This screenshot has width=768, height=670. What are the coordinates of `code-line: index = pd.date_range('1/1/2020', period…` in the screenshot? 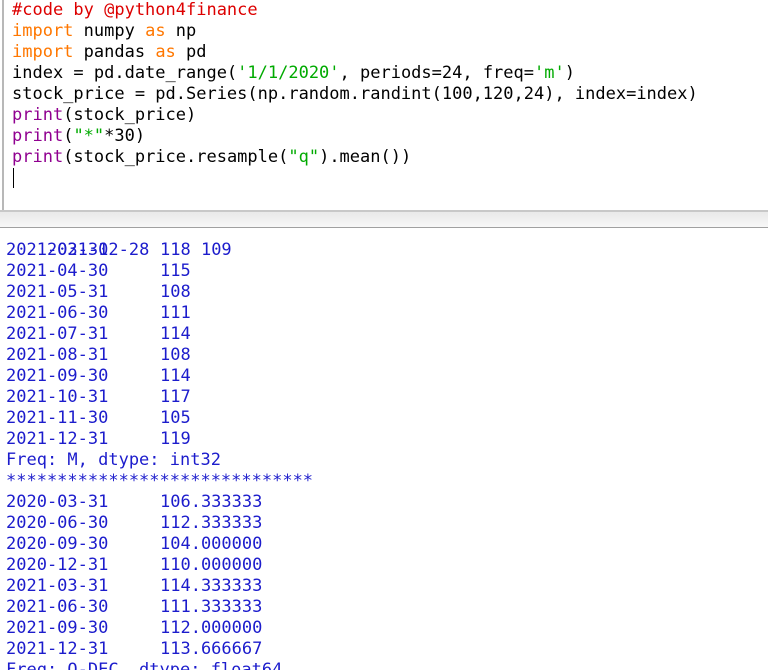 It's located at (293, 73).